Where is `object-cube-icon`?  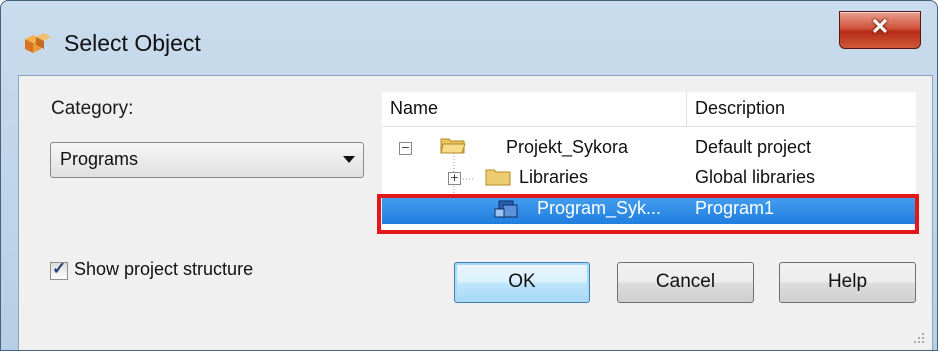 object-cube-icon is located at coordinates (38, 43).